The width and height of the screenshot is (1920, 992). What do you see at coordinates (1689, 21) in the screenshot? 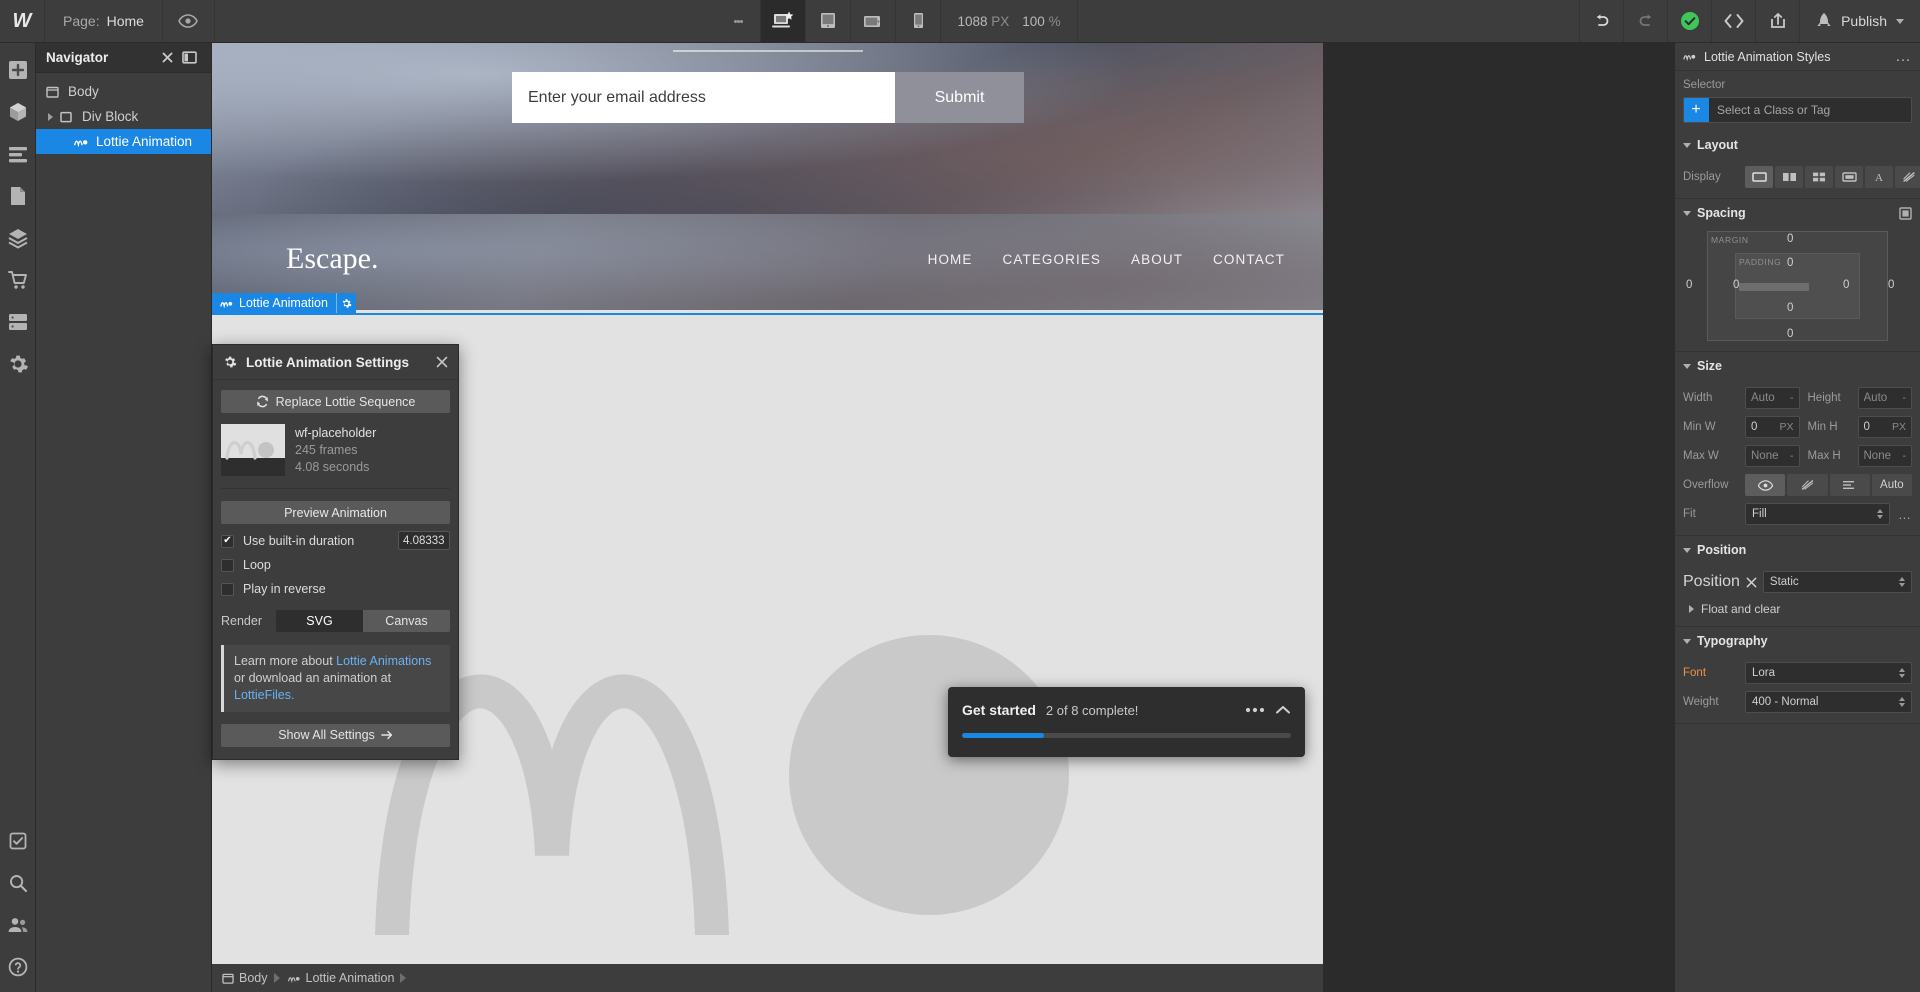
I see `save-status-icon` at bounding box center [1689, 21].